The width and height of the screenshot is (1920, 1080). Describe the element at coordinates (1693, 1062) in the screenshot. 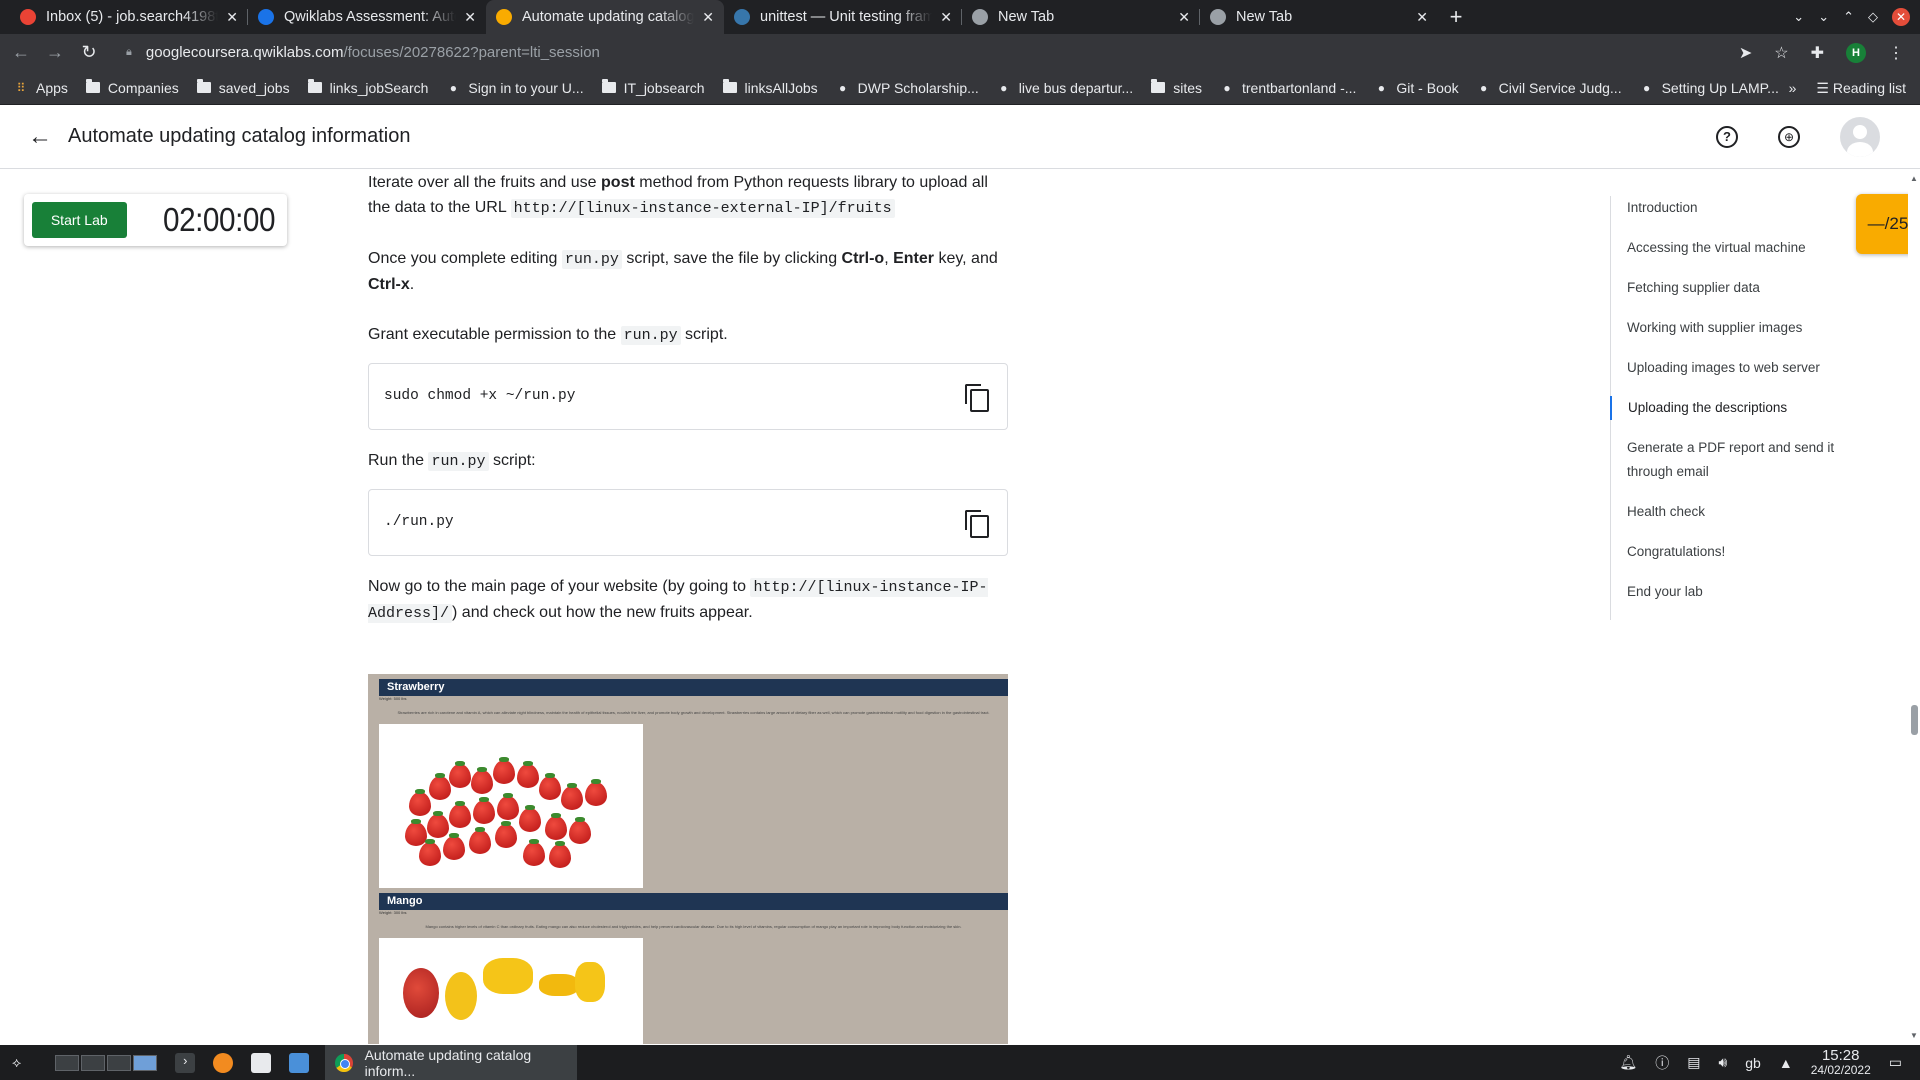

I see `clipboard-icon: ▤` at that location.